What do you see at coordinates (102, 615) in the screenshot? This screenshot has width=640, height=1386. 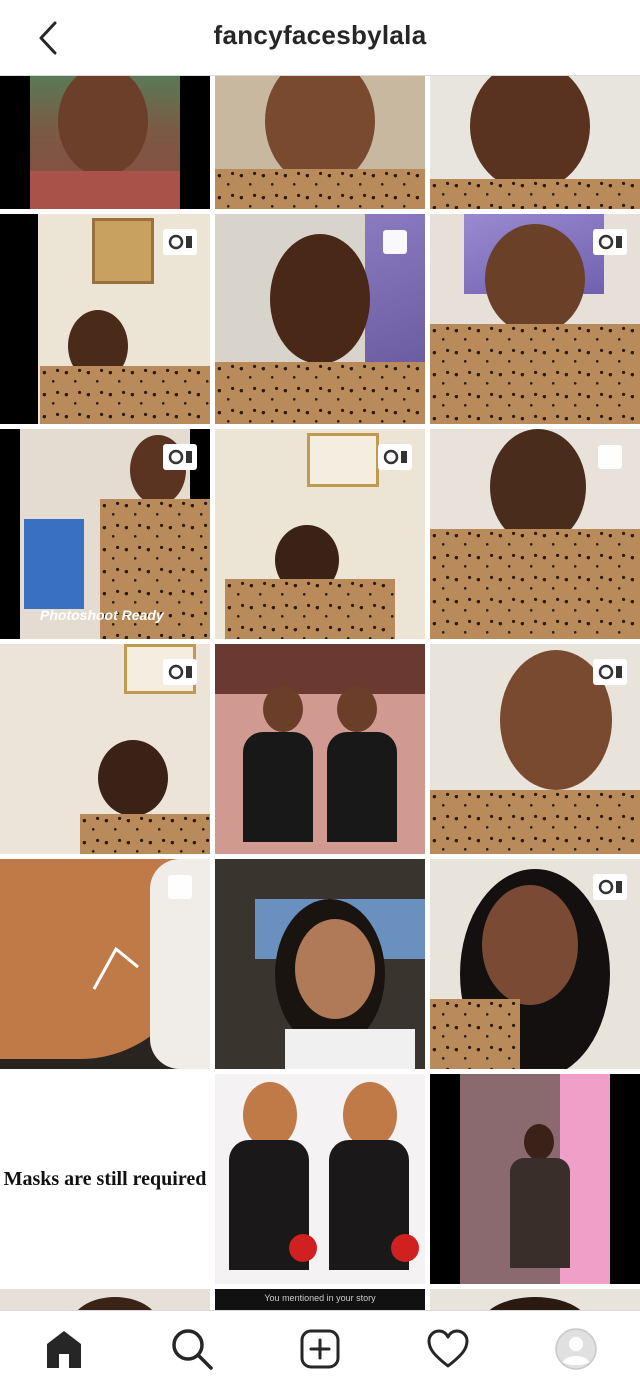 I see `photoshoot-caption: Photoshoot Ready` at bounding box center [102, 615].